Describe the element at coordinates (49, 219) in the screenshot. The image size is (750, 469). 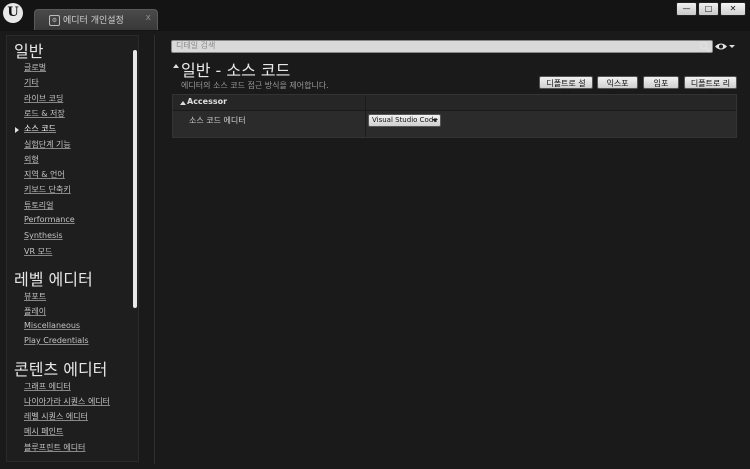
I see `sidebar-item-performance: Performance` at that location.